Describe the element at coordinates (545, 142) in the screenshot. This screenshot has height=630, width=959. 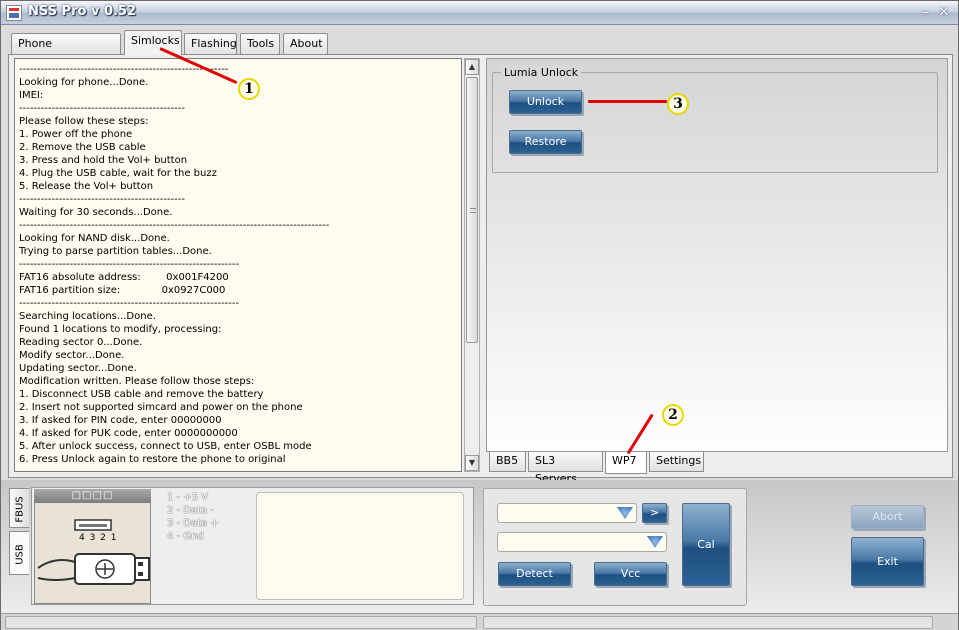
I see `restore-button: Restore` at that location.